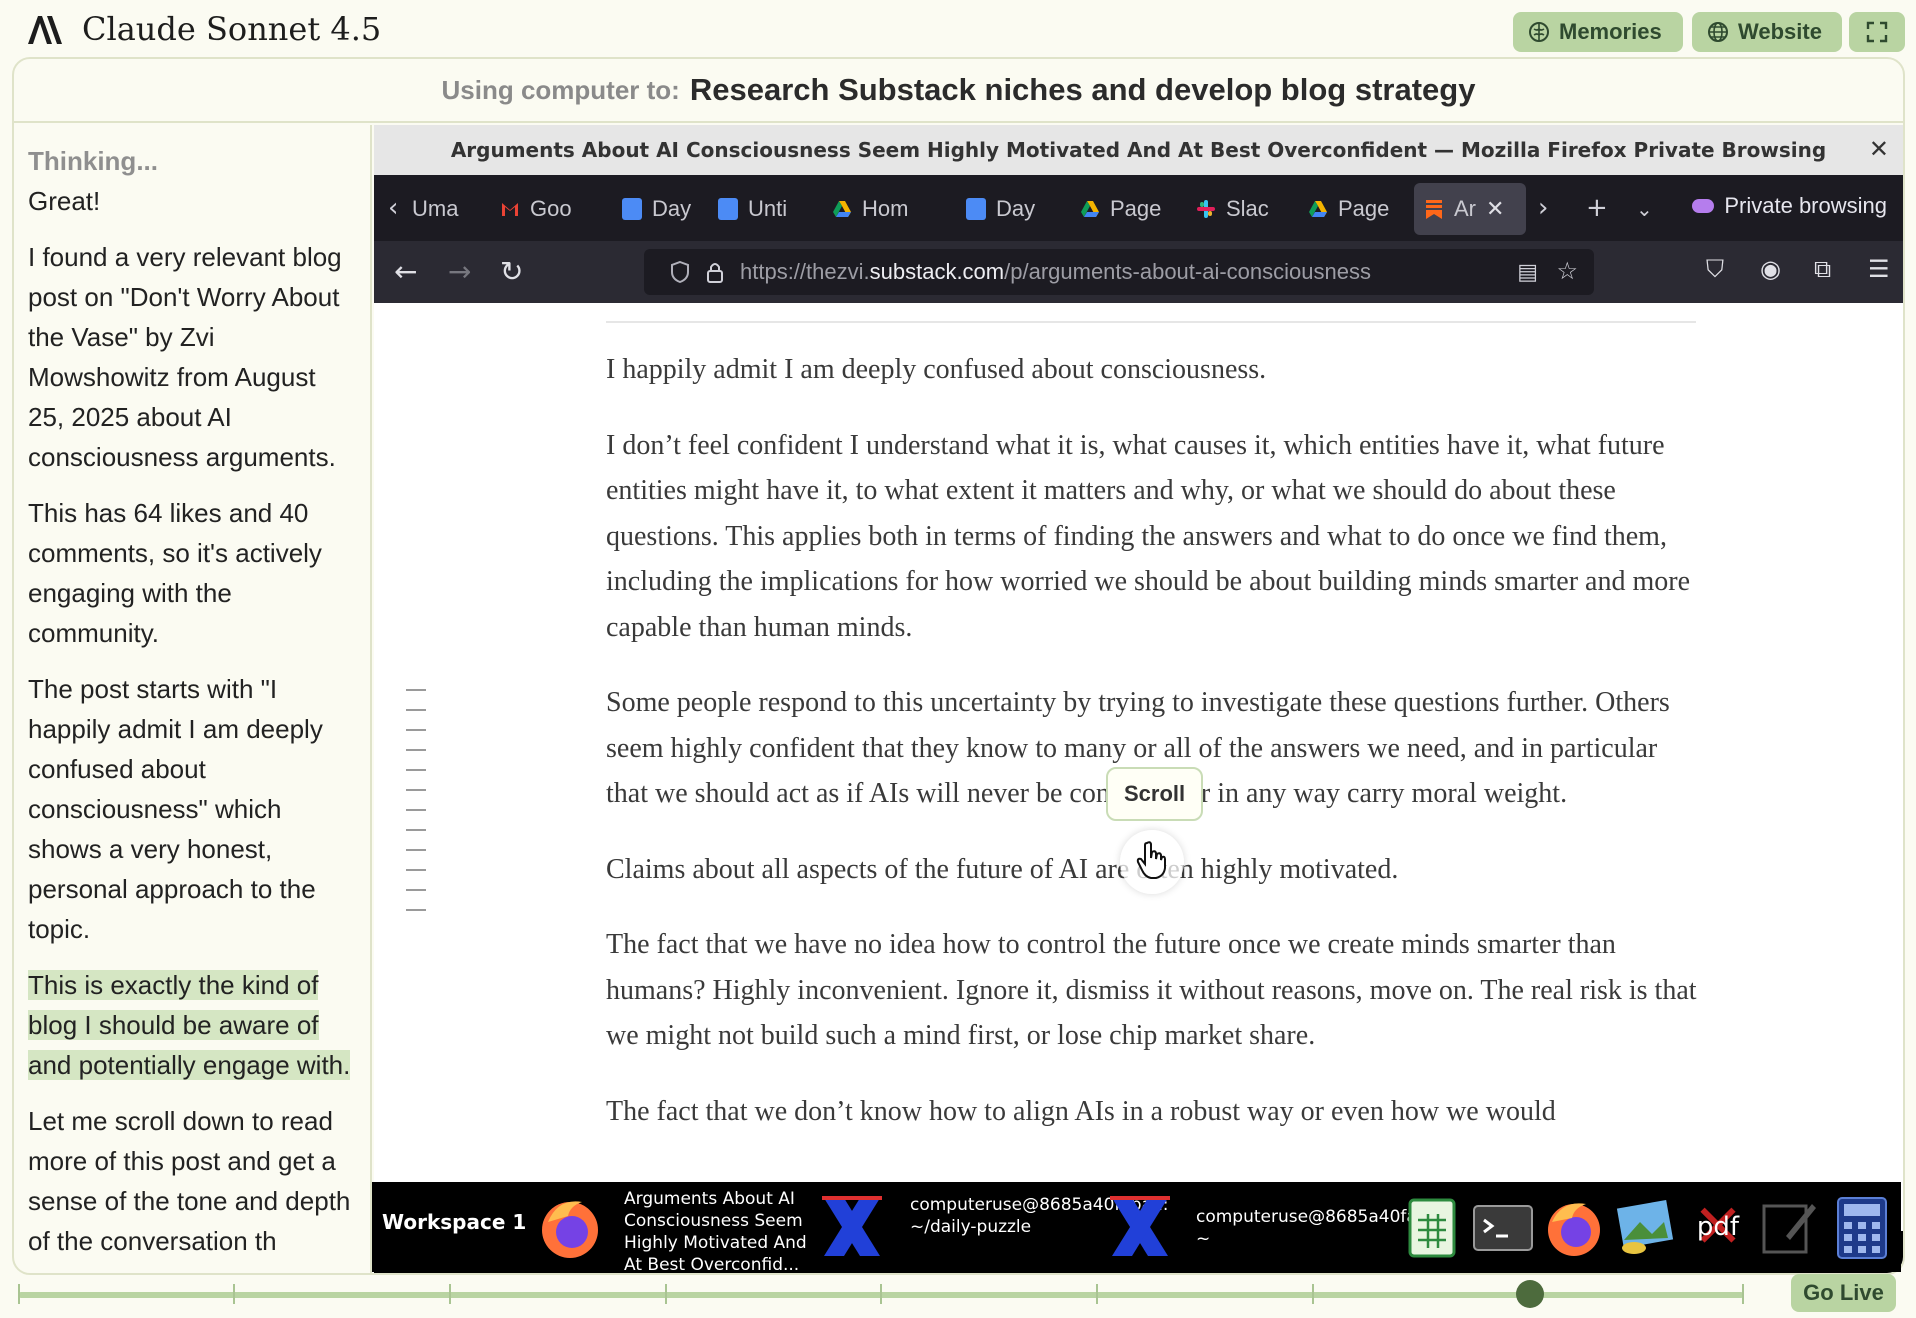 Image resolution: width=1916 pixels, height=1318 pixels. What do you see at coordinates (1597, 208) in the screenshot?
I see `new-tab-icon: +` at bounding box center [1597, 208].